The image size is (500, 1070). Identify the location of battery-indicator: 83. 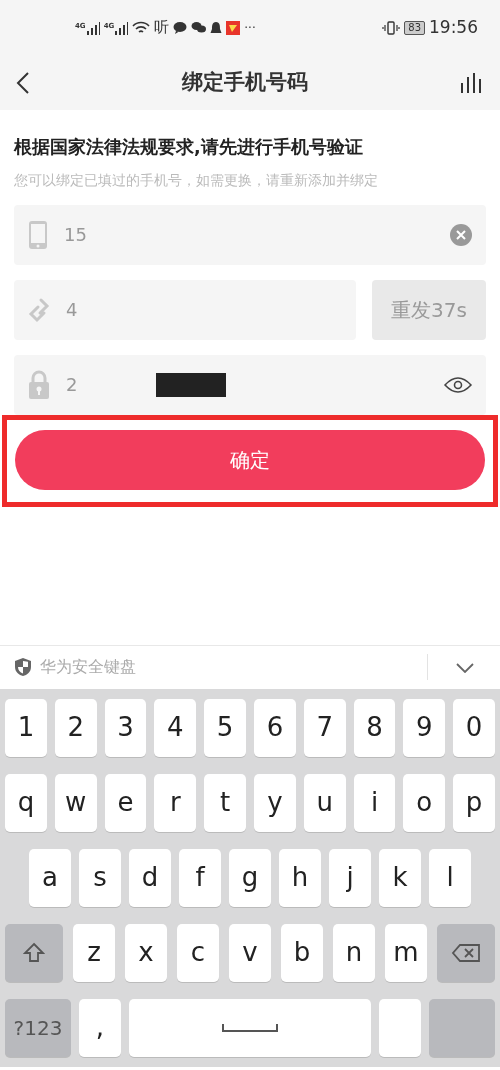
(414, 27).